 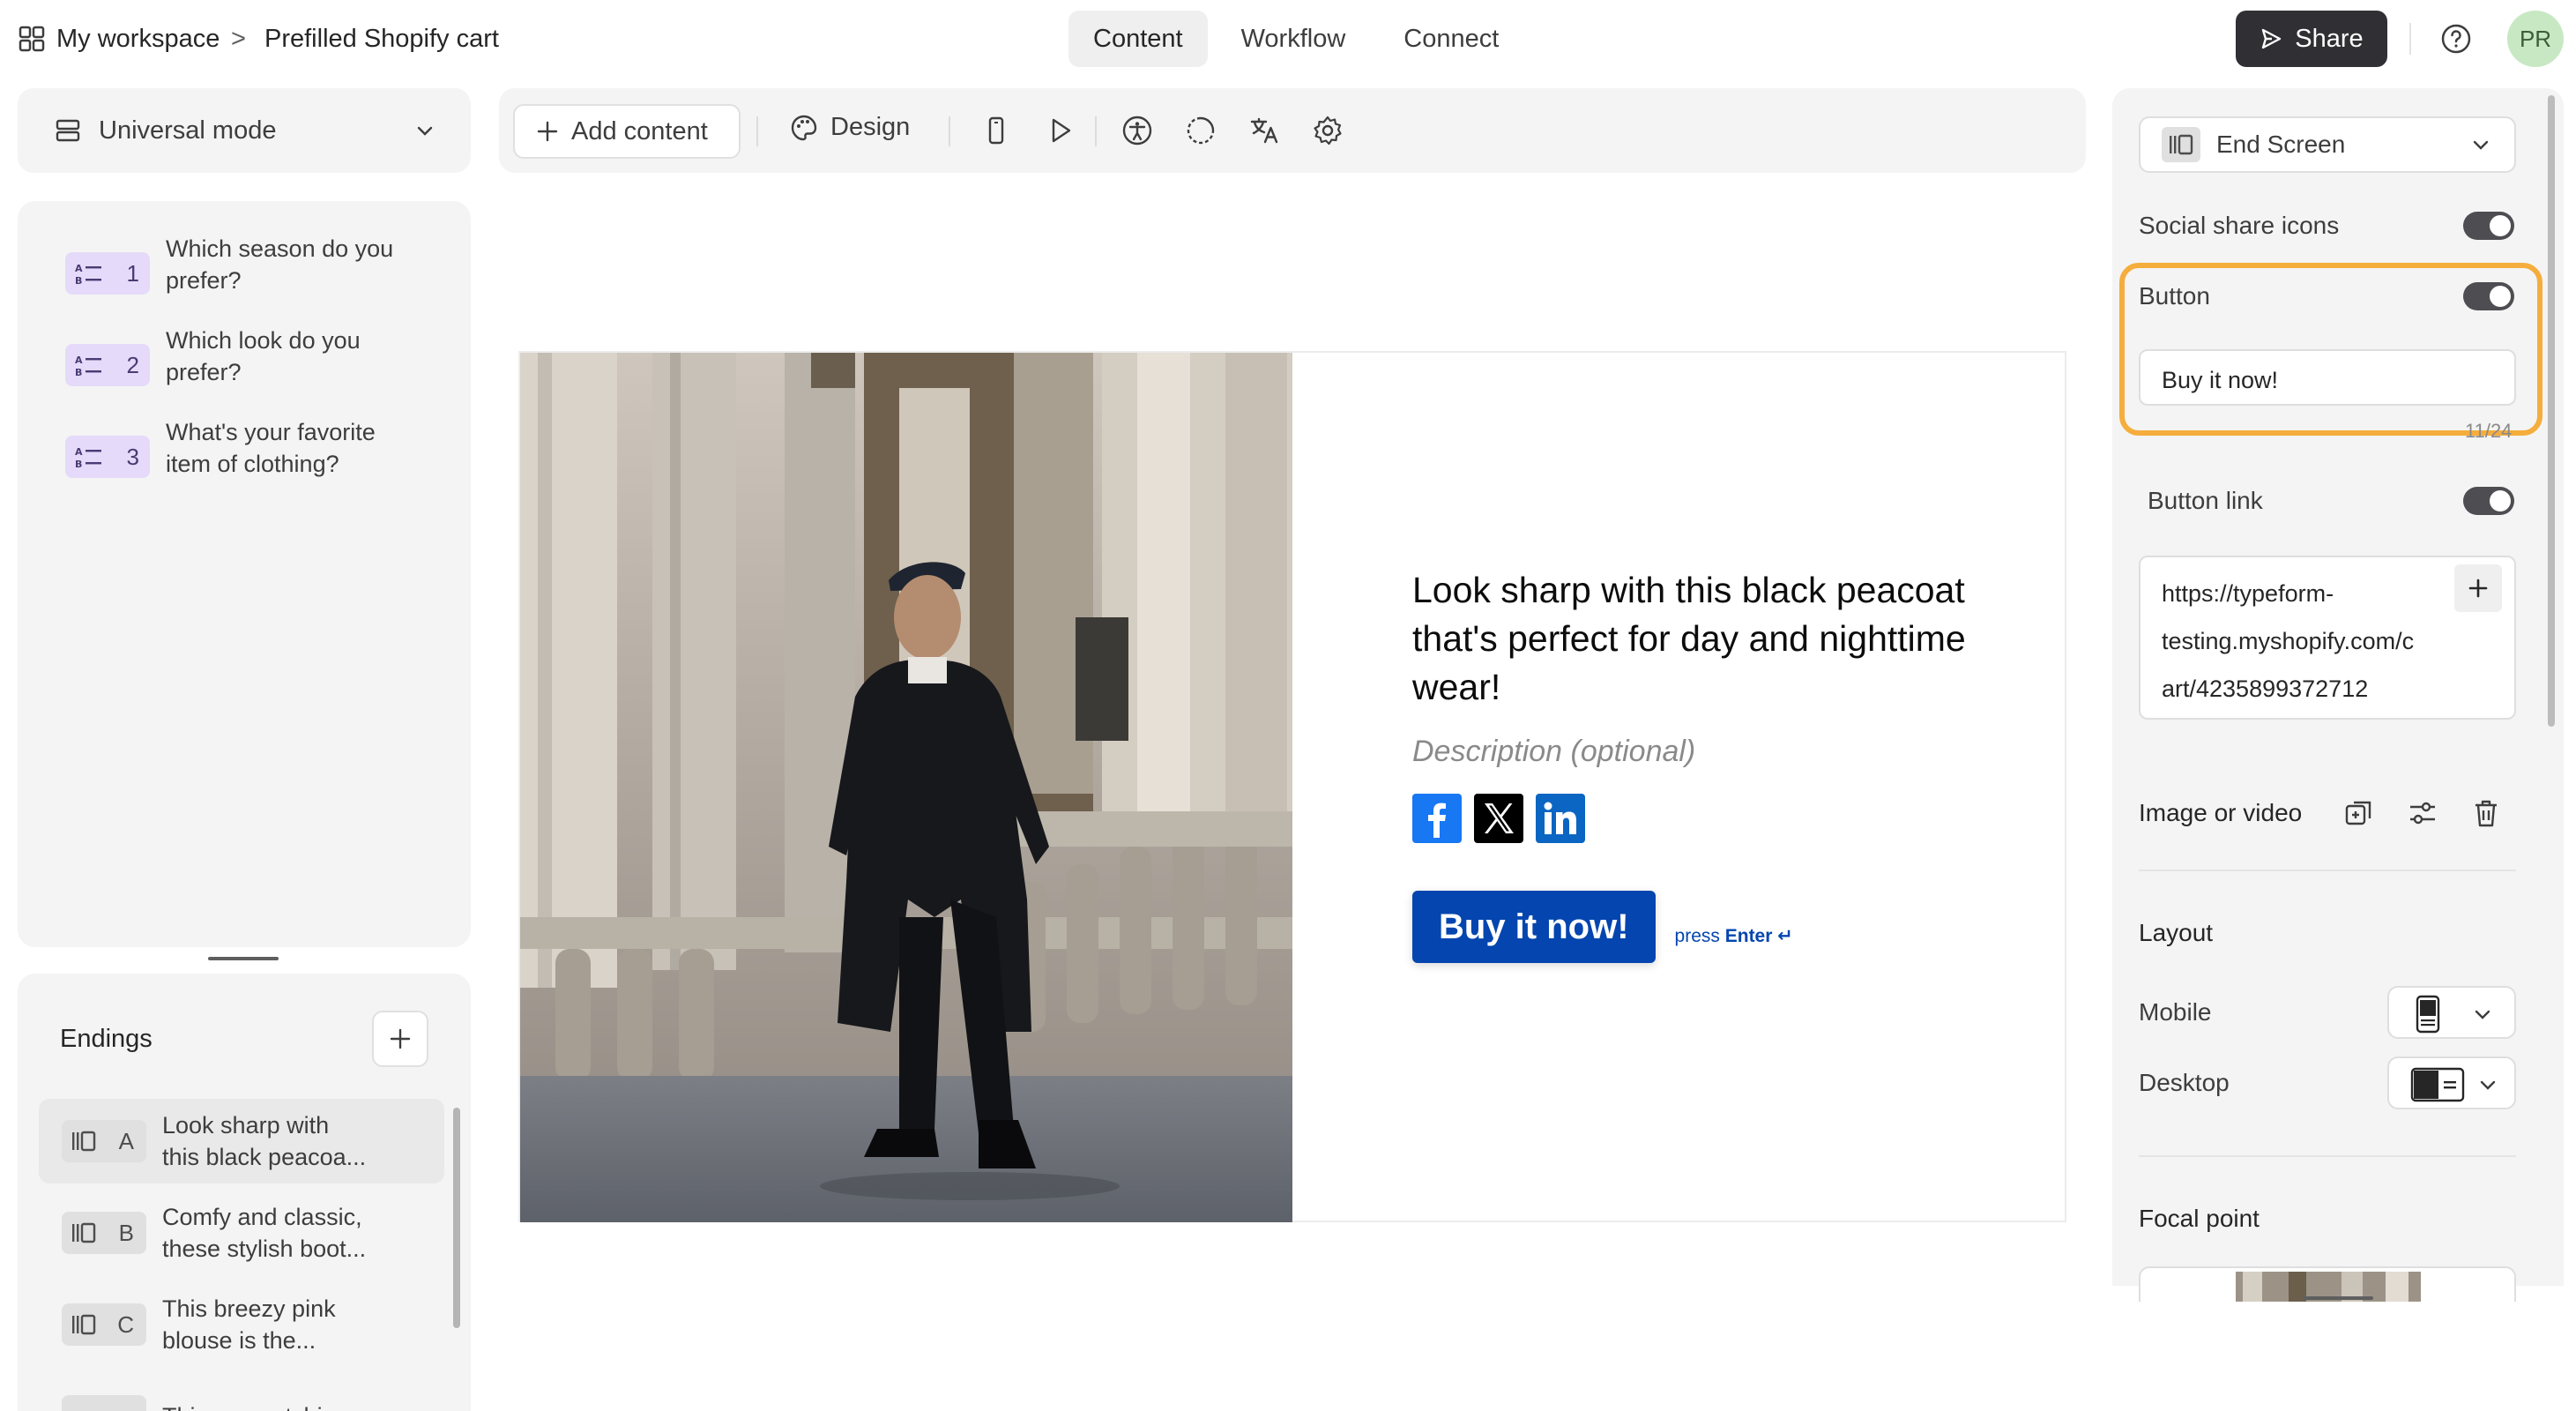 I want to click on ending-text: This eye-catching, so click(x=255, y=1405).